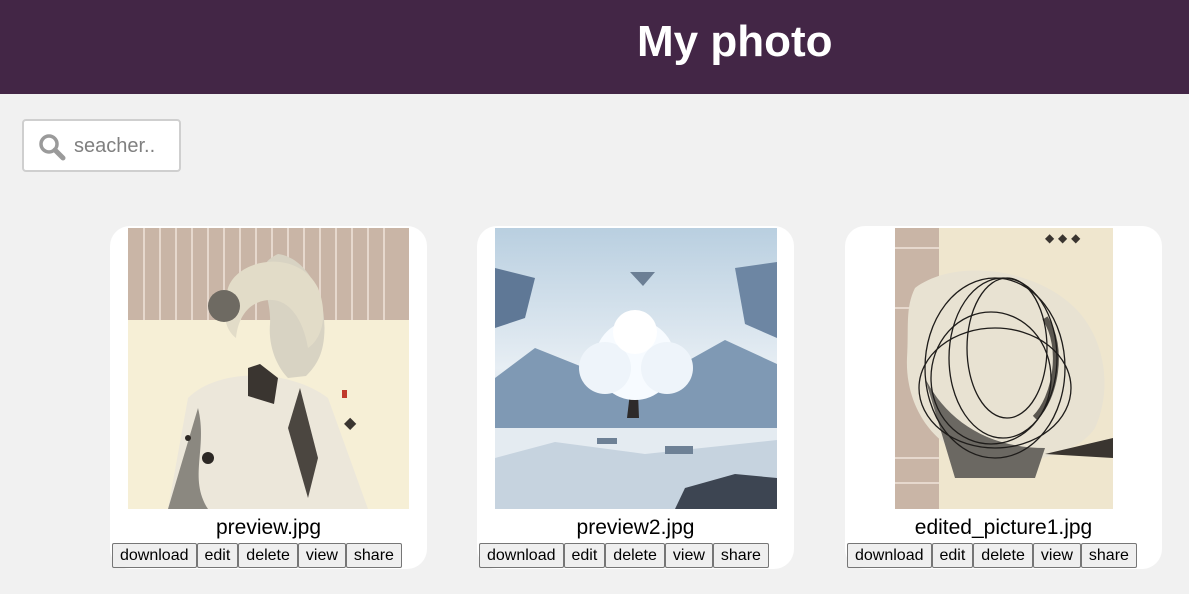 The image size is (1189, 594). Describe the element at coordinates (1063, 238) in the screenshot. I see `seal-text: ◆ ◆ ◆` at that location.